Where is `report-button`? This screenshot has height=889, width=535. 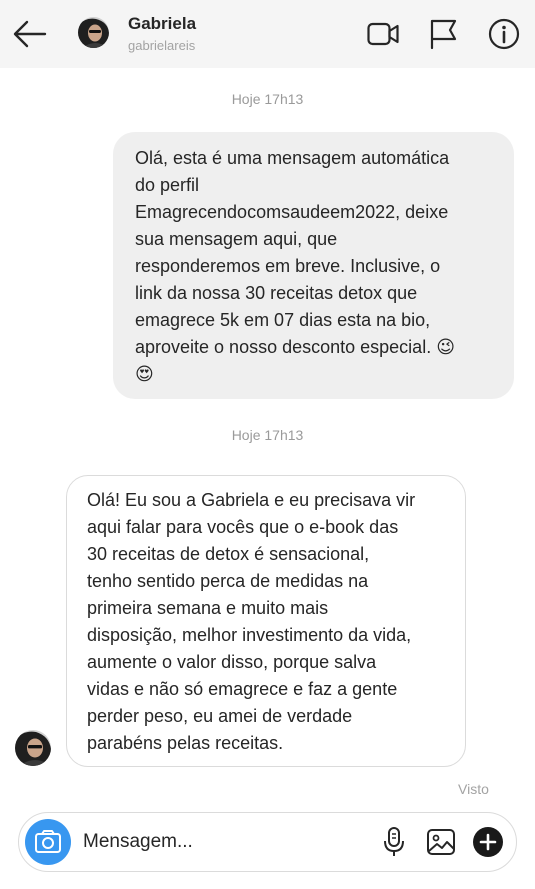
report-button is located at coordinates (443, 34).